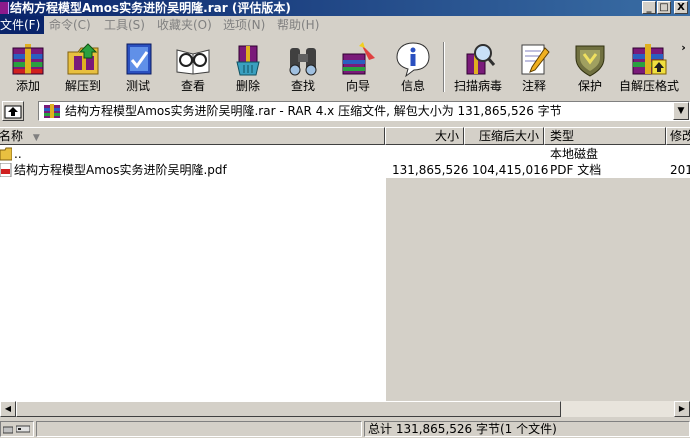 The width and height of the screenshot is (690, 438). What do you see at coordinates (649, 7) in the screenshot?
I see `minimize-button: _` at bounding box center [649, 7].